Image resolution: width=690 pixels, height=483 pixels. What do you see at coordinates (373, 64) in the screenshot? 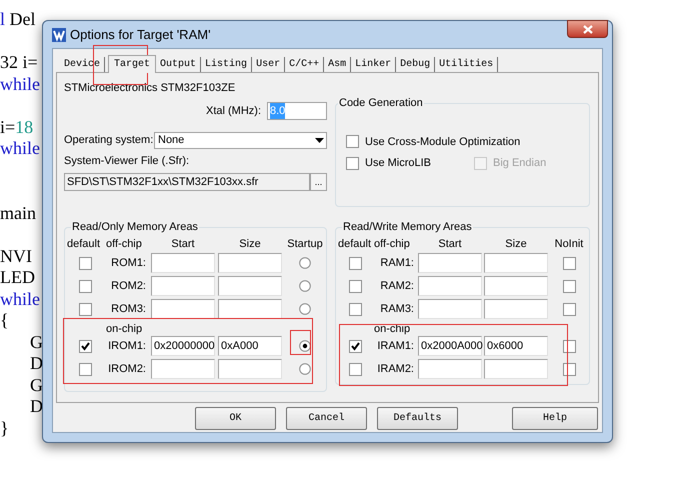
I see `tab: Linker` at bounding box center [373, 64].